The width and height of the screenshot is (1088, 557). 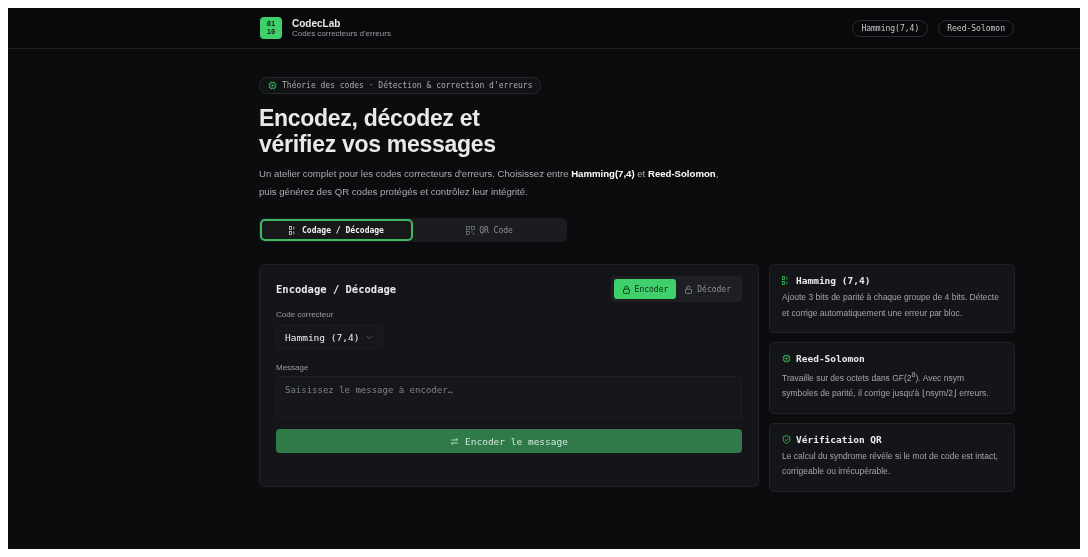 What do you see at coordinates (833, 280) in the screenshot?
I see `card-title: Hamming (7,4)` at bounding box center [833, 280].